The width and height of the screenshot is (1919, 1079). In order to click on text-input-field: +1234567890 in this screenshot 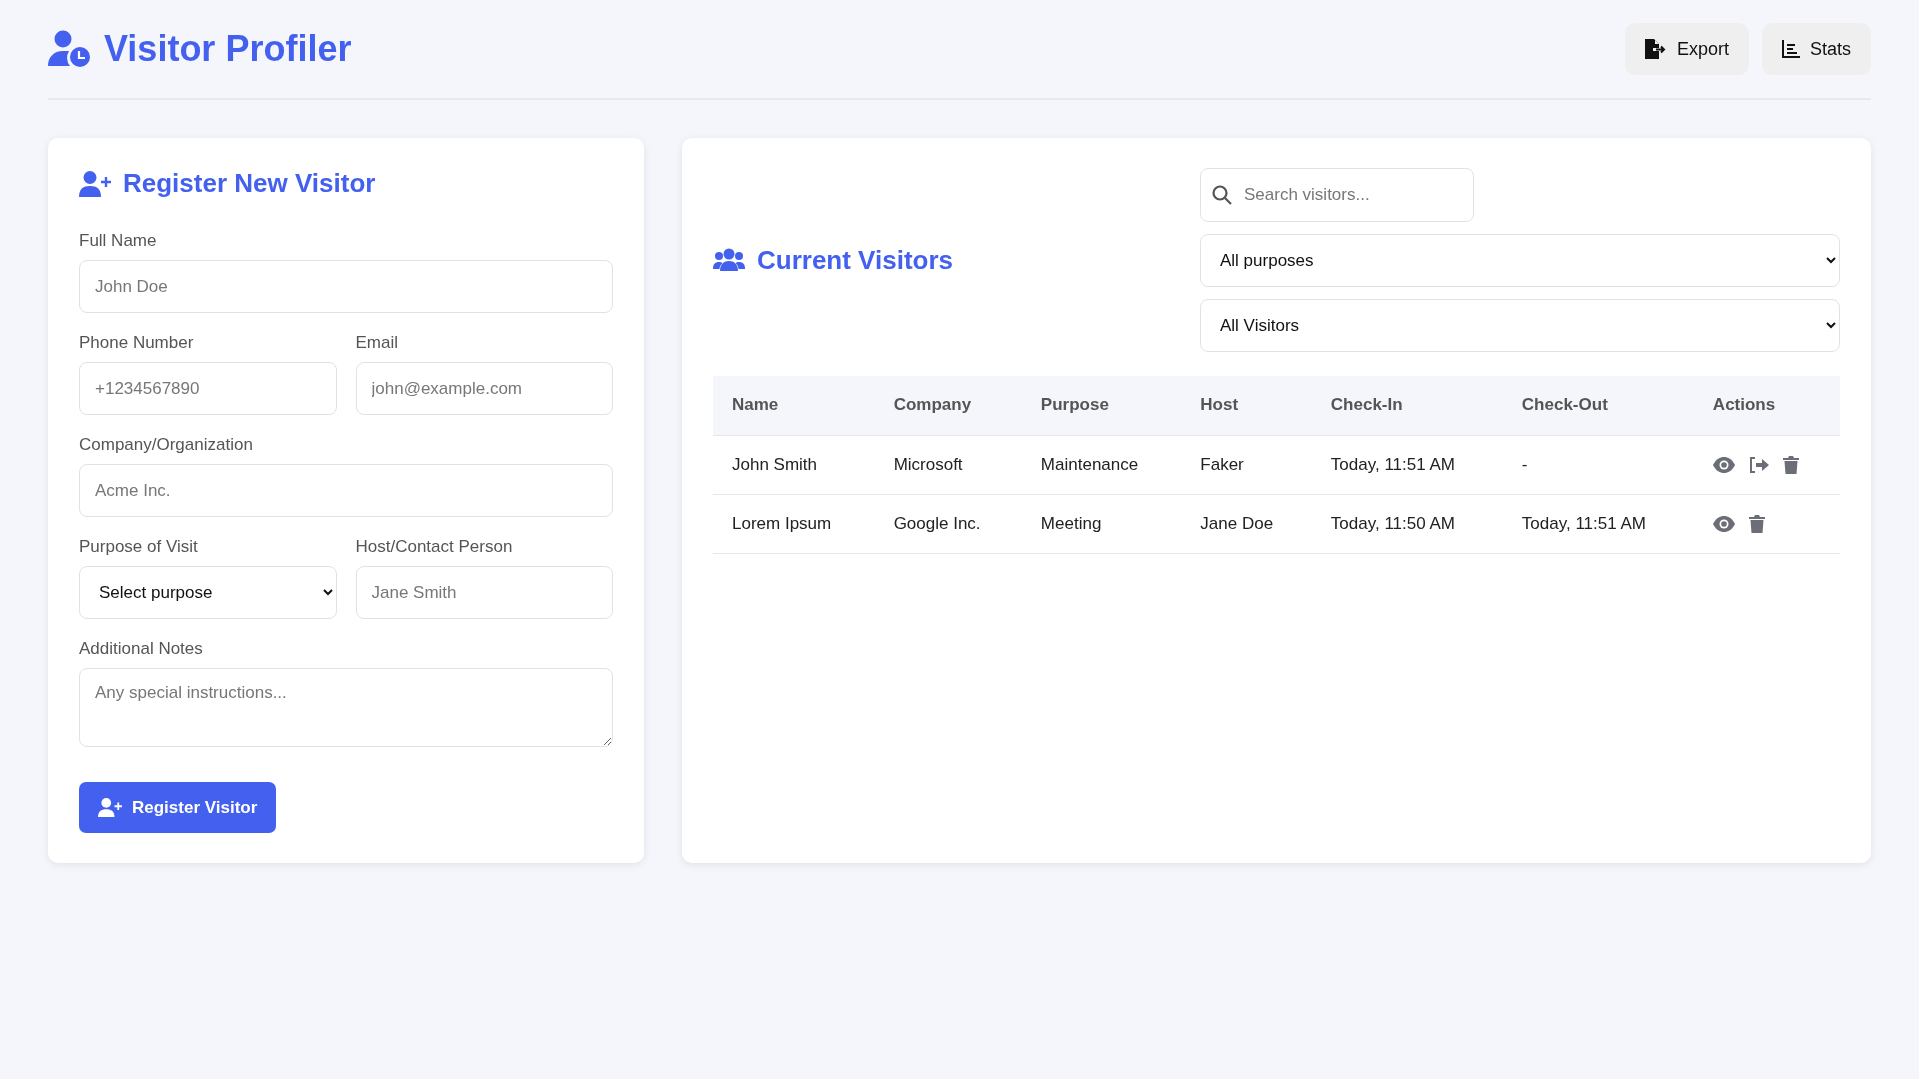, I will do `click(208, 388)`.